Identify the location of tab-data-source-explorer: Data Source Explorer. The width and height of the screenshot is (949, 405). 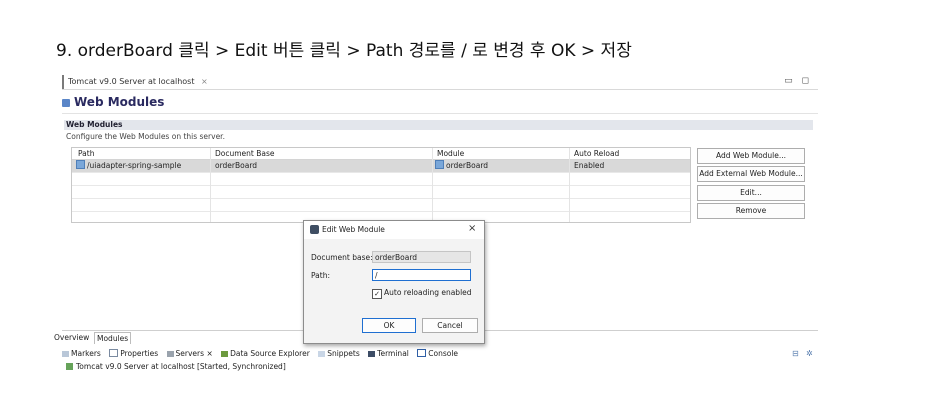
(265, 353).